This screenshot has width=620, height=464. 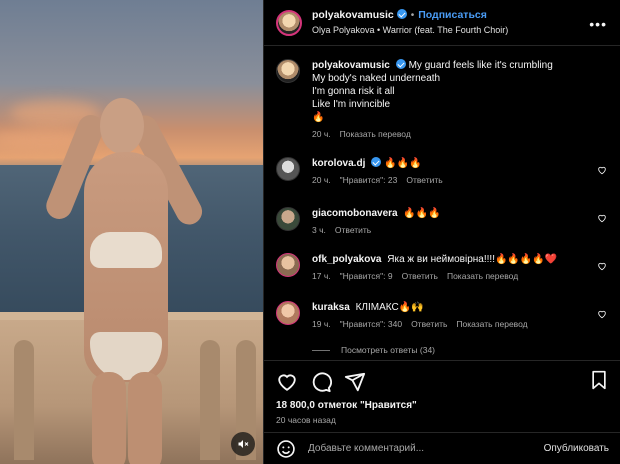 What do you see at coordinates (319, 230) in the screenshot?
I see `comment-time: 3 ч.` at bounding box center [319, 230].